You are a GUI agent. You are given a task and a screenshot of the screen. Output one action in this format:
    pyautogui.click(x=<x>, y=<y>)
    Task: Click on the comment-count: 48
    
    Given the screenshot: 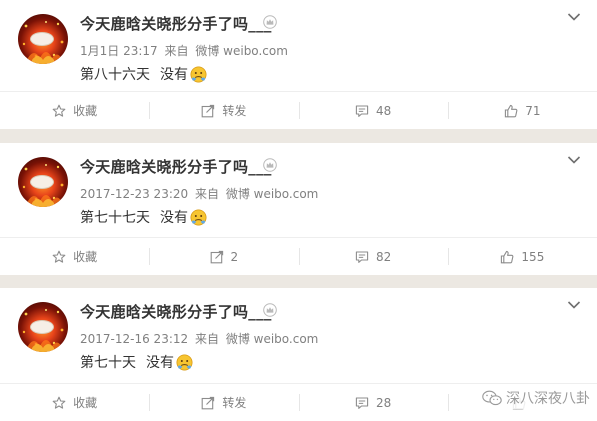 What is the action you would take?
    pyautogui.click(x=383, y=110)
    